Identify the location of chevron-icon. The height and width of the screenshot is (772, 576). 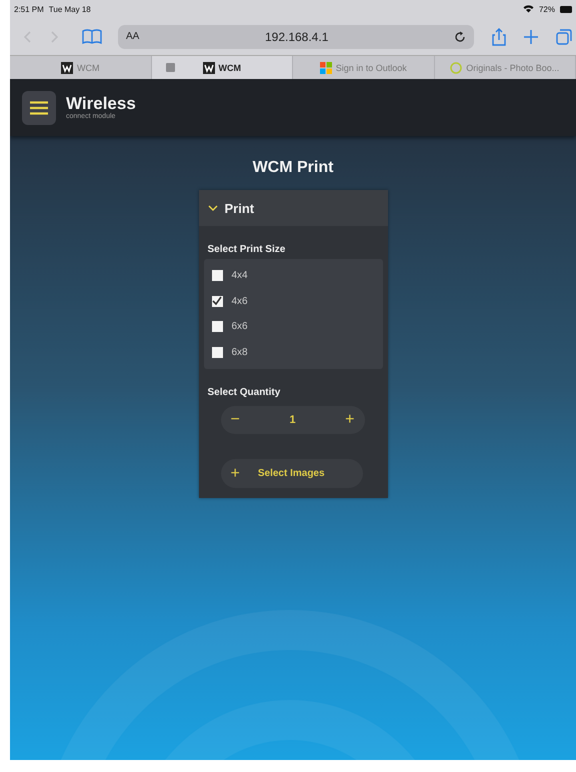
(213, 208).